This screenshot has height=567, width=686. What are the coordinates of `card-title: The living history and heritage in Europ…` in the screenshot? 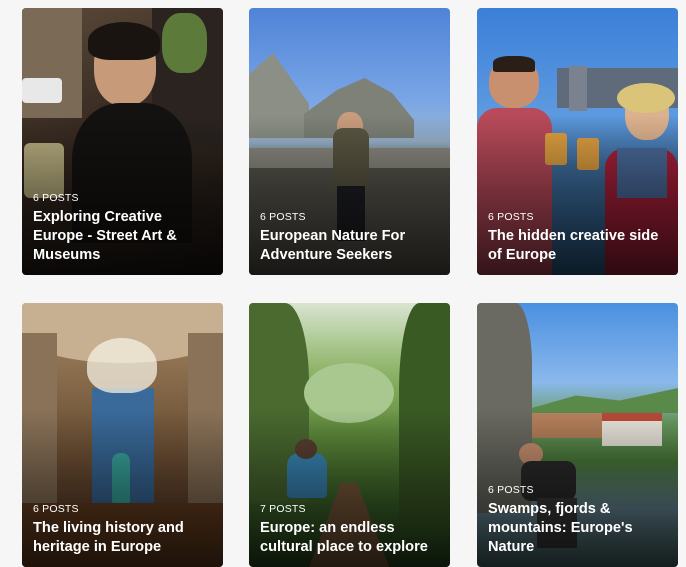 It's located at (123, 538).